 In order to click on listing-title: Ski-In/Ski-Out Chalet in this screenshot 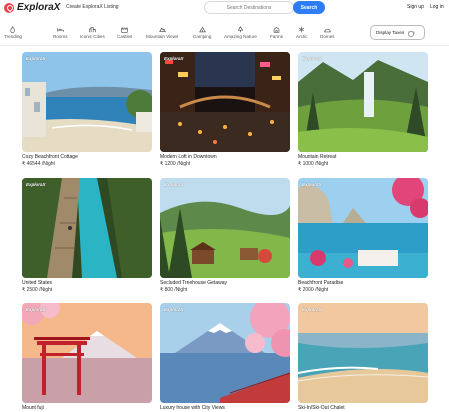, I will do `click(321, 408)`.